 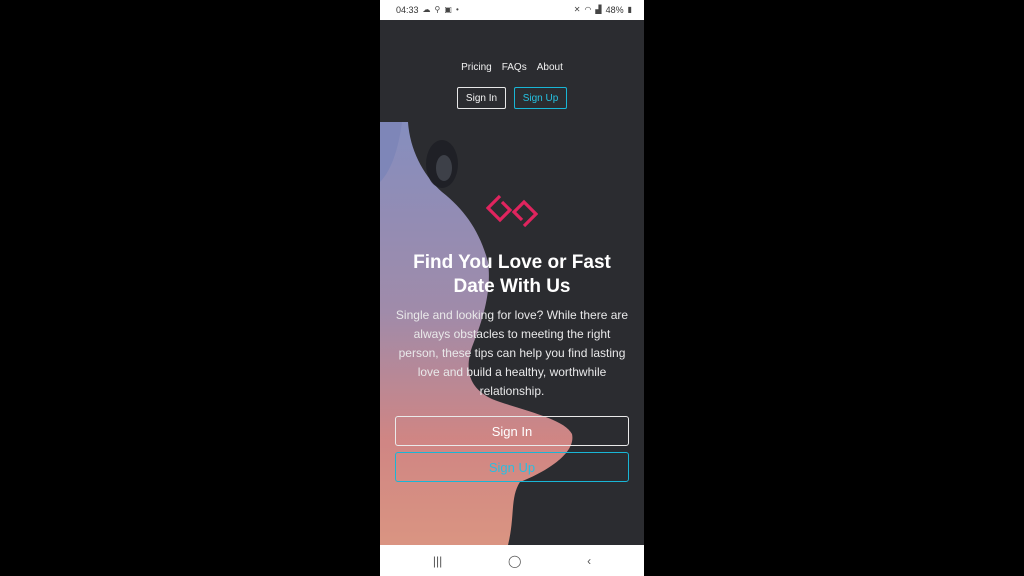 What do you see at coordinates (476, 67) in the screenshot?
I see `nav-link-pricing: Pricing` at bounding box center [476, 67].